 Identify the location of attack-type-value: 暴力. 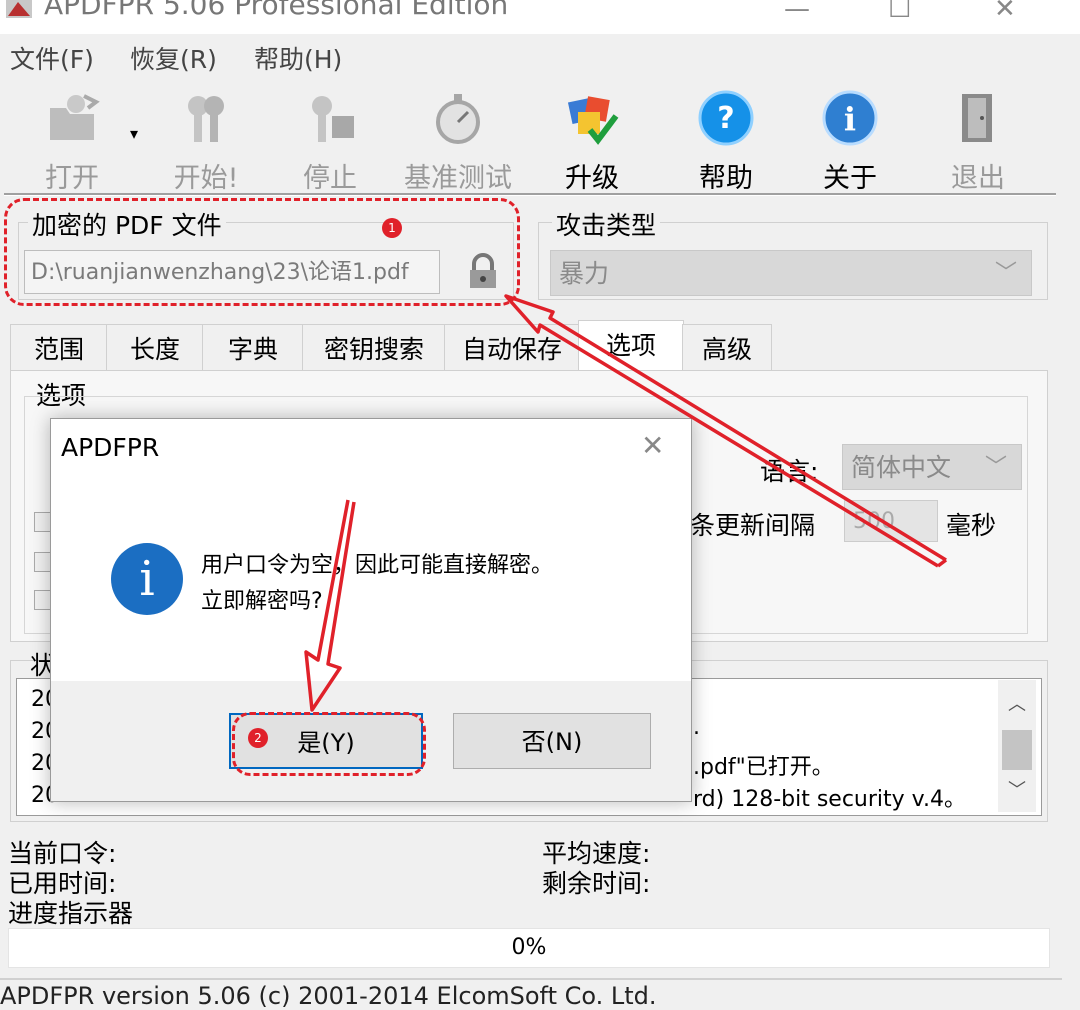
(584, 273).